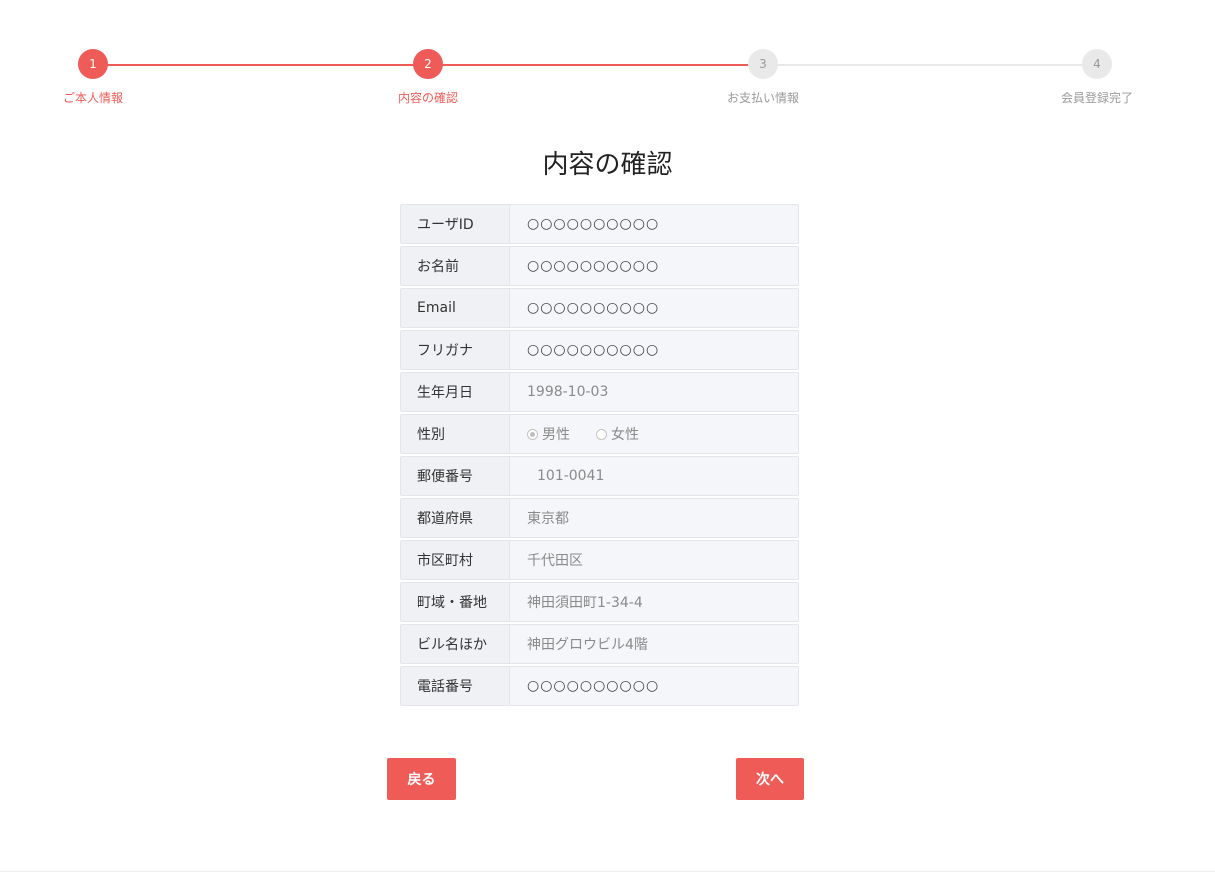  Describe the element at coordinates (455, 560) in the screenshot. I see `field-label: 市区町村` at that location.